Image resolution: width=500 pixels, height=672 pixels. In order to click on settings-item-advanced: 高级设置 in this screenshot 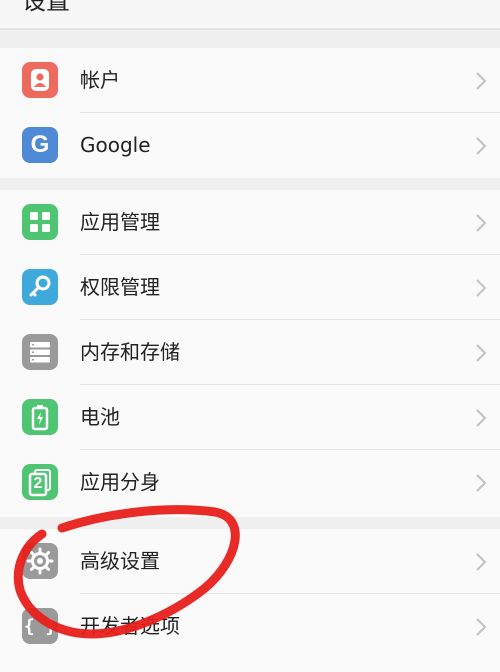, I will do `click(250, 561)`.